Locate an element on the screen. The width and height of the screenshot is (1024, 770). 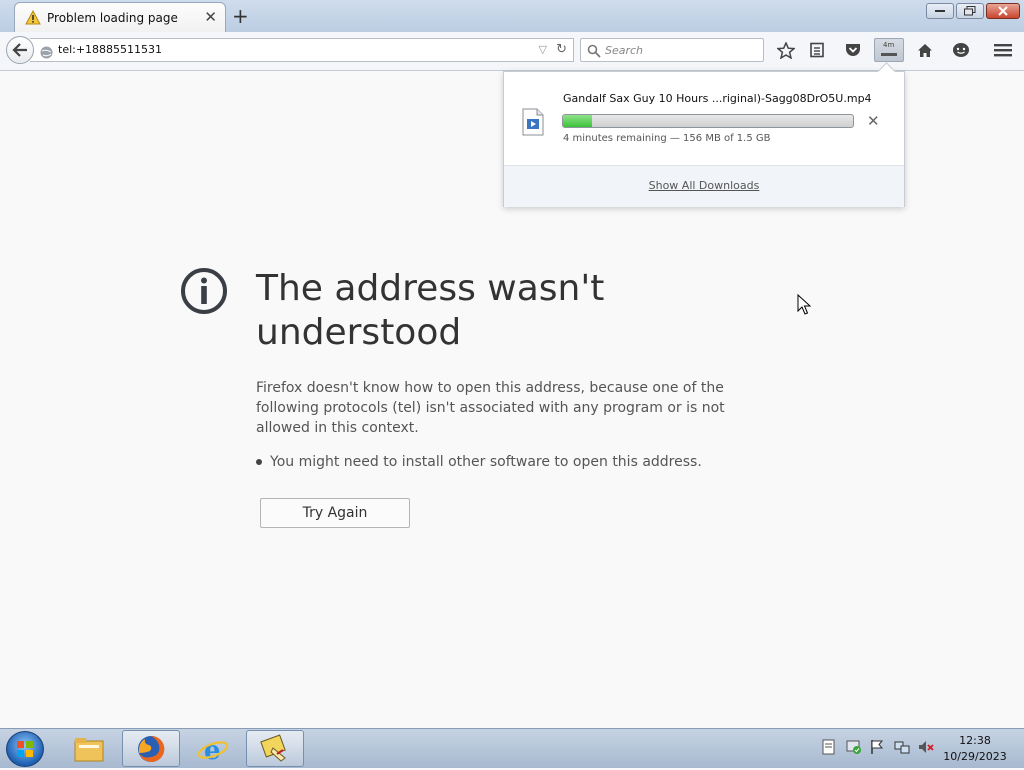
cancel-download-icon: ✕ is located at coordinates (873, 121).